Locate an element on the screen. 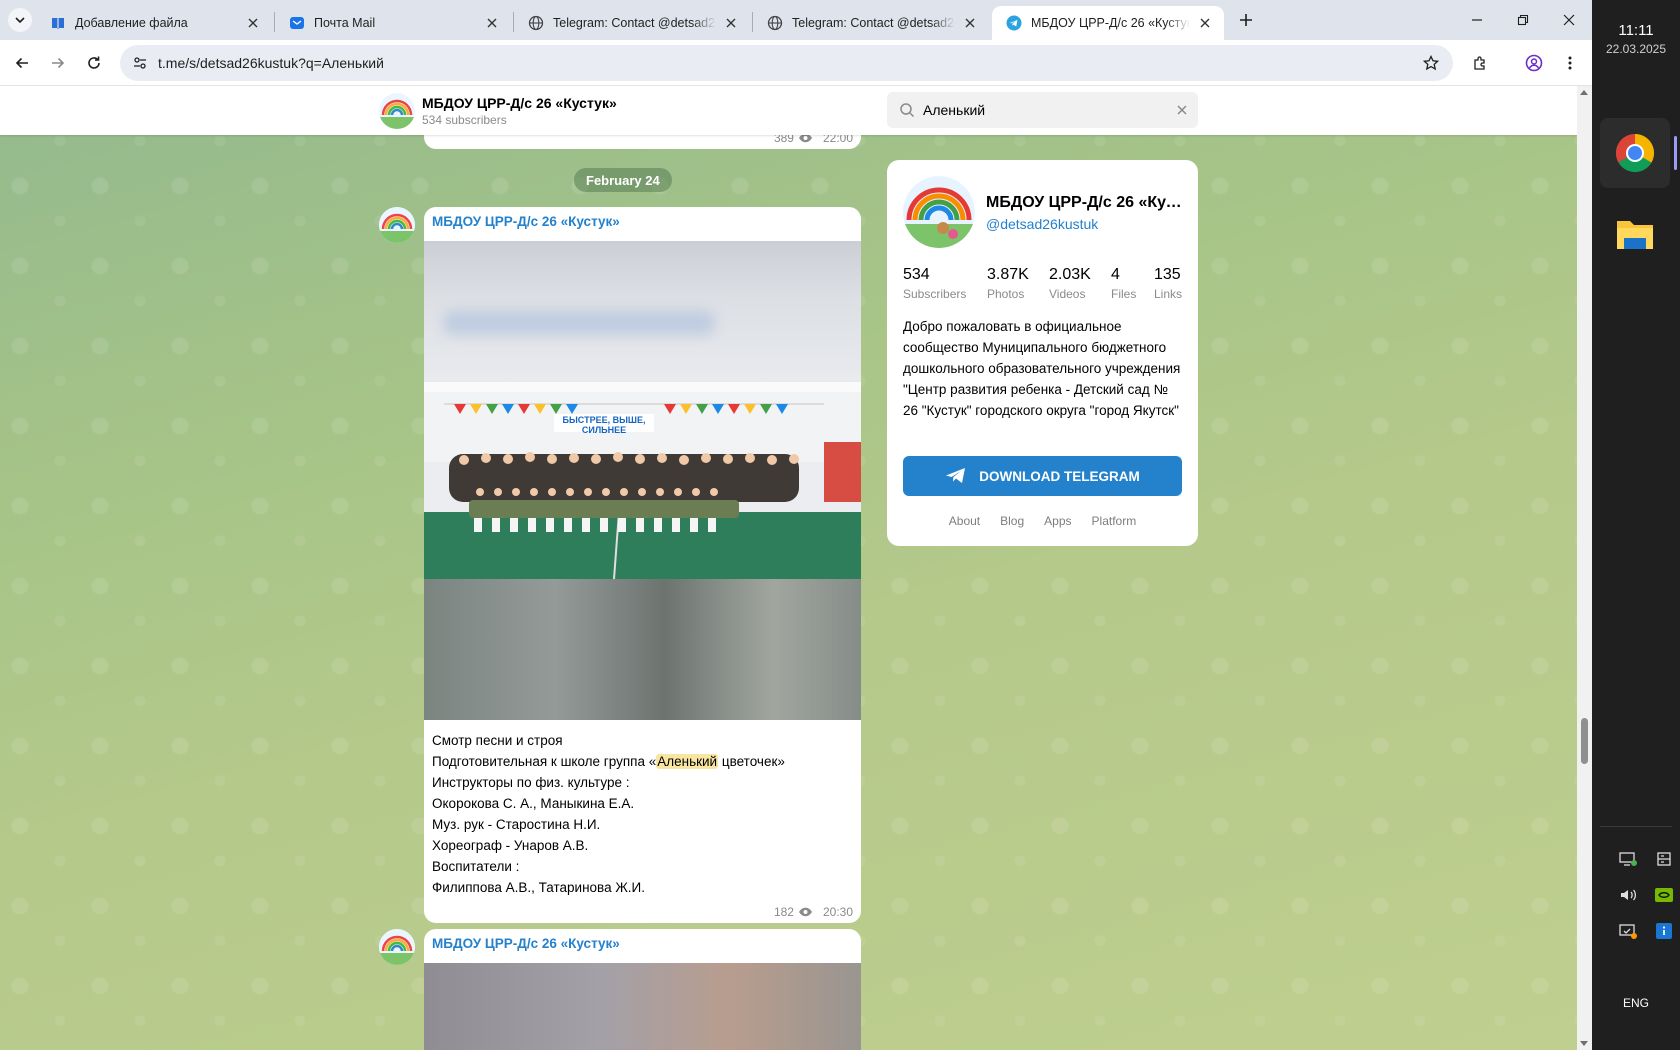 The image size is (1680, 1050). profile-button is located at coordinates (1534, 63).